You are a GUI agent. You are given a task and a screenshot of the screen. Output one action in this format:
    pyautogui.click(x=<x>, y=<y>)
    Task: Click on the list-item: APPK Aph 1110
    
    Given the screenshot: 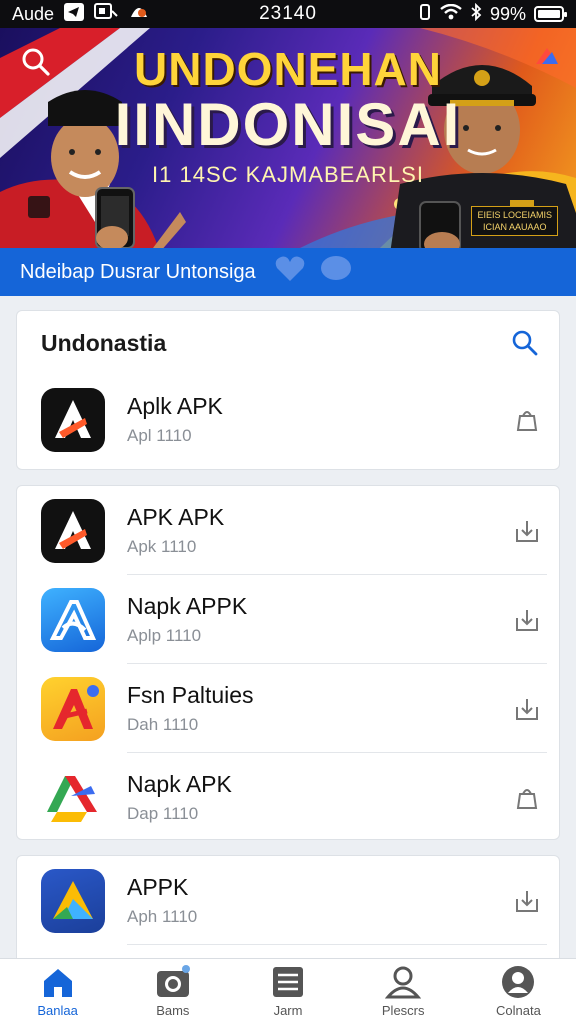 What is the action you would take?
    pyautogui.click(x=288, y=900)
    